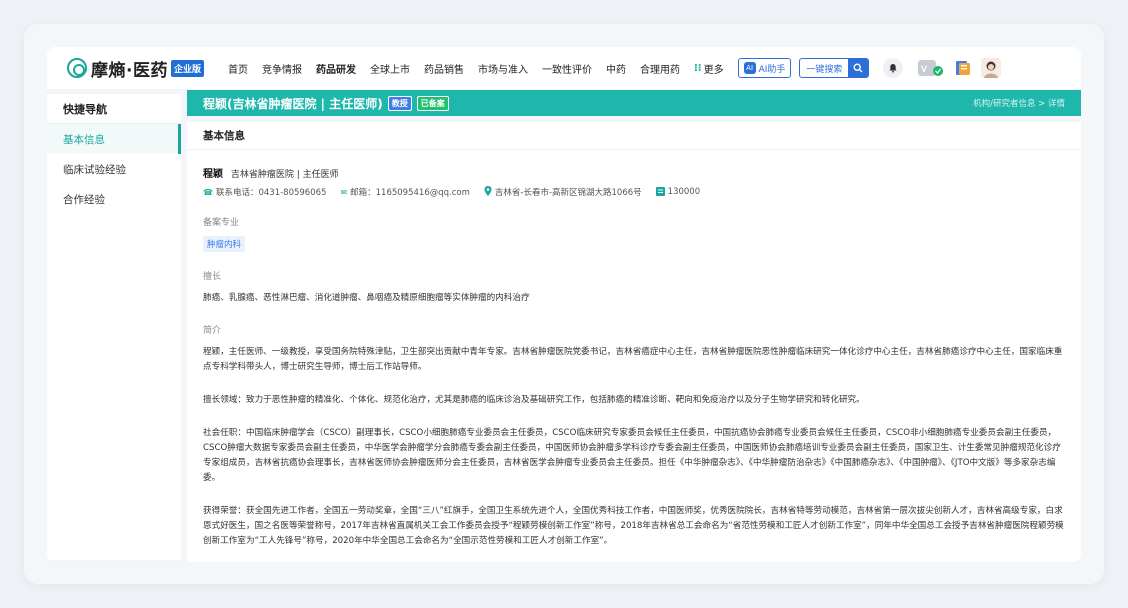 This screenshot has height=608, width=1128. What do you see at coordinates (824, 69) in the screenshot?
I see `quick-search-label: 一键搜索` at bounding box center [824, 69].